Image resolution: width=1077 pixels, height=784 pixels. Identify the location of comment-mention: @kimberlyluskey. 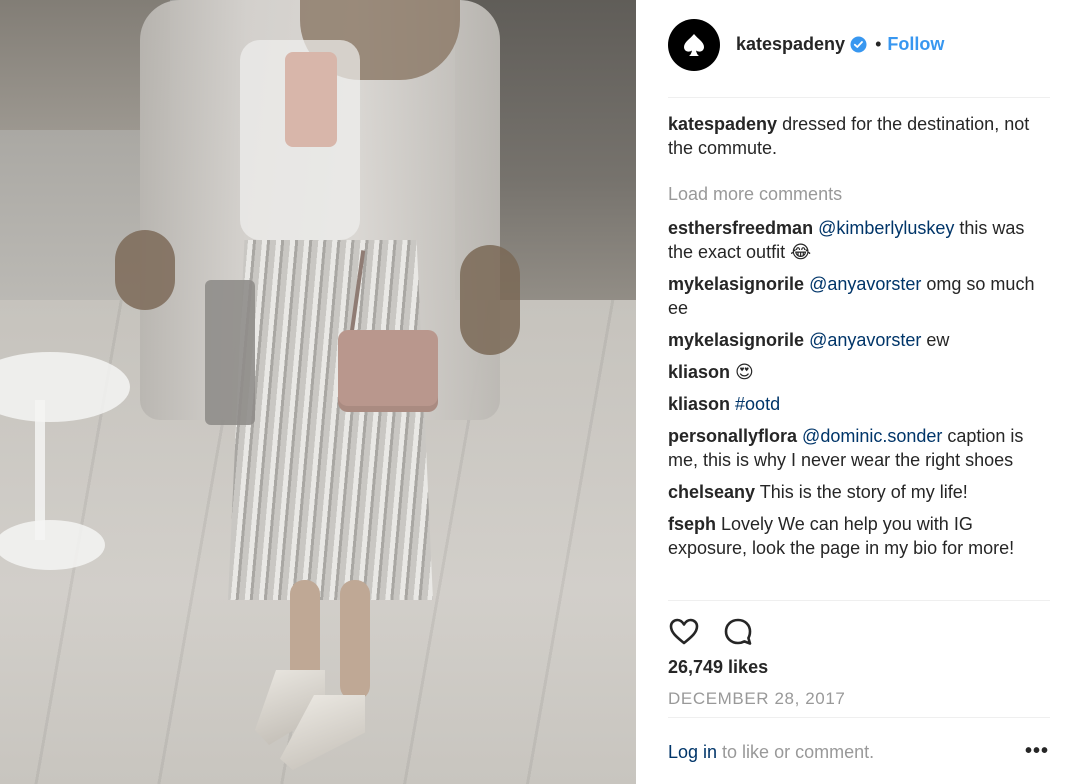
(883, 228).